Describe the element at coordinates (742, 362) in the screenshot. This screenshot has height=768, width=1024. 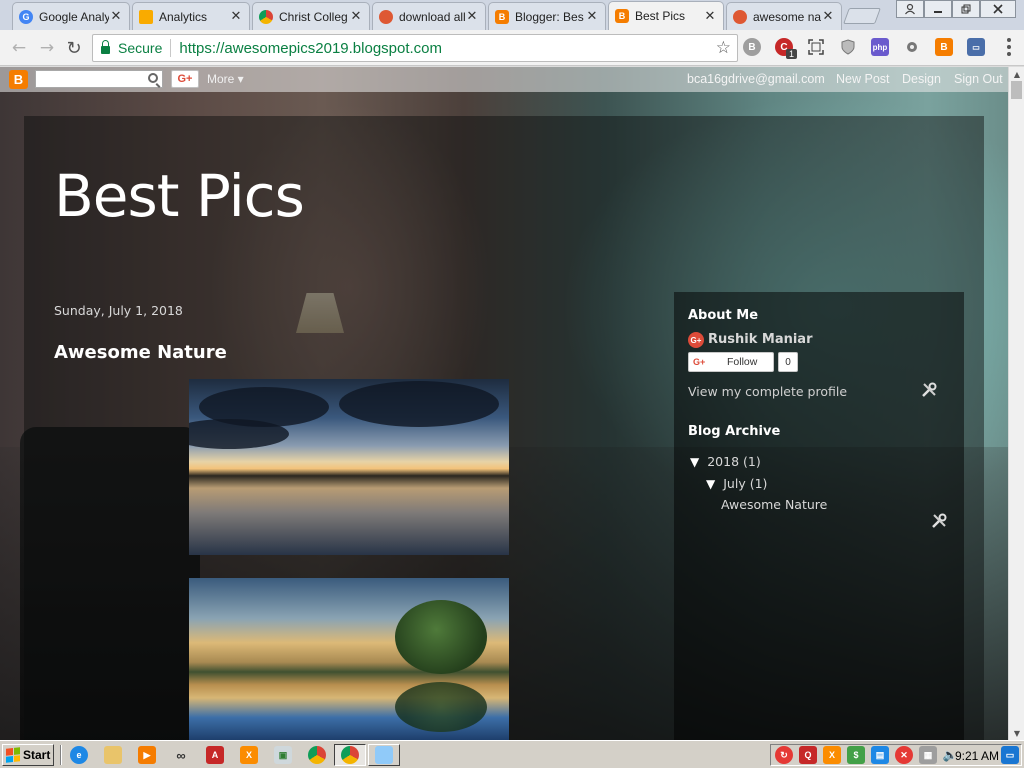
I see `follow-label: Follow` at that location.